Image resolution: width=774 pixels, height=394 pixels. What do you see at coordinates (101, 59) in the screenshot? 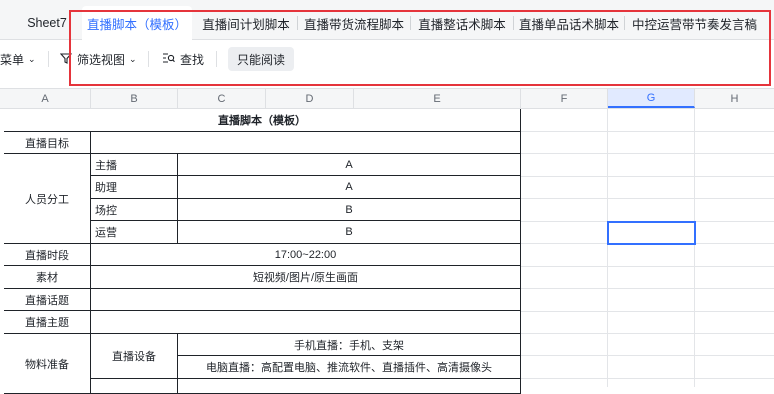
I see `filter-view-label: 筛选视图` at bounding box center [101, 59].